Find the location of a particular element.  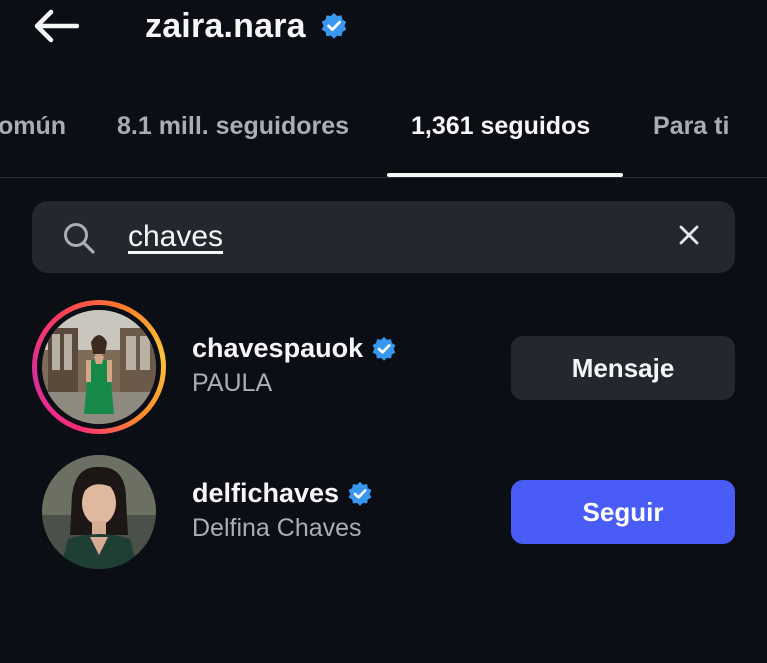

search-icon is located at coordinates (79, 240).